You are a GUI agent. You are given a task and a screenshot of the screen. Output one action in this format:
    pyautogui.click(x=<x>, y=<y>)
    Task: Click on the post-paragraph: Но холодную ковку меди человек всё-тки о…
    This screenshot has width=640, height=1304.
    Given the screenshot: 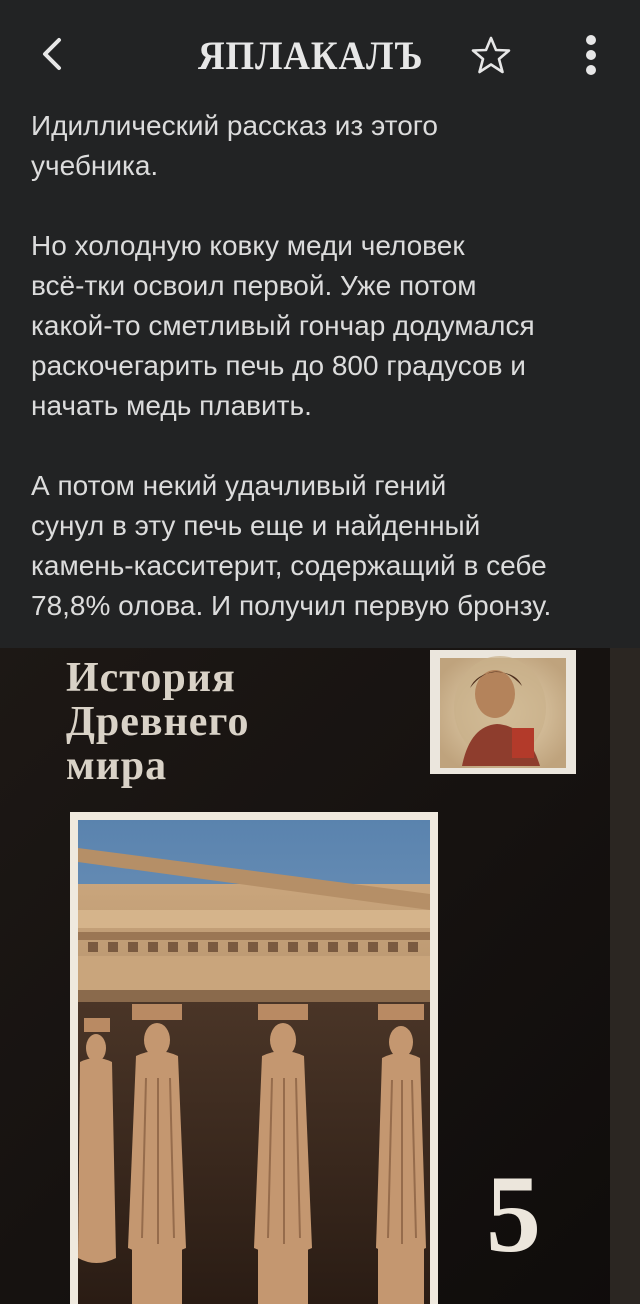 What is the action you would take?
    pyautogui.click(x=283, y=325)
    